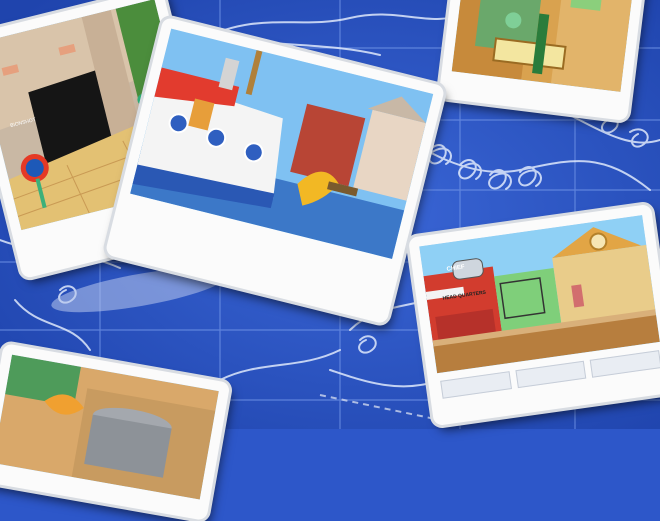 The height and width of the screenshot is (521, 660). Describe the element at coordinates (109, 427) in the screenshot. I see `kitchen-pot-screenshot` at that location.